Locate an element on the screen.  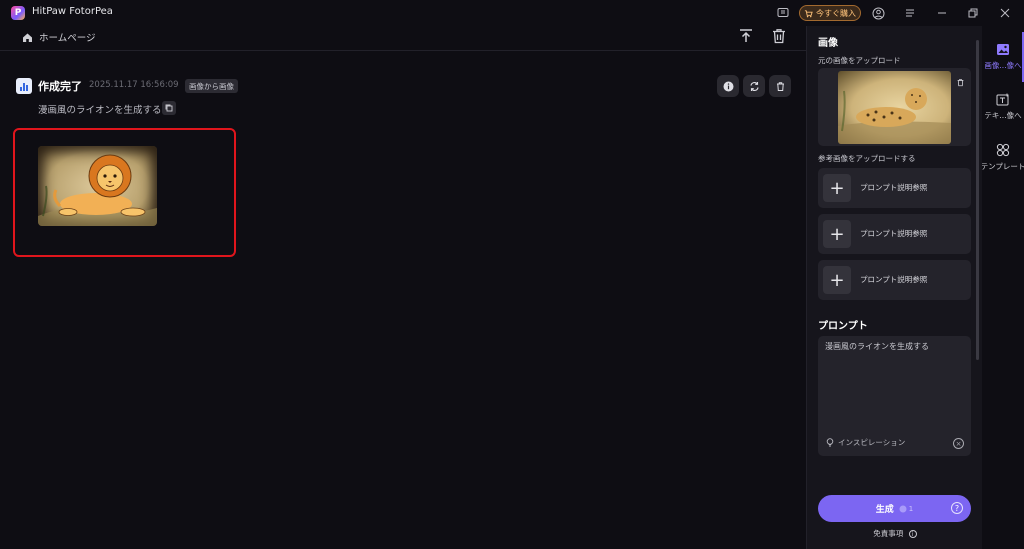
export-icon is located at coordinates (746, 36).